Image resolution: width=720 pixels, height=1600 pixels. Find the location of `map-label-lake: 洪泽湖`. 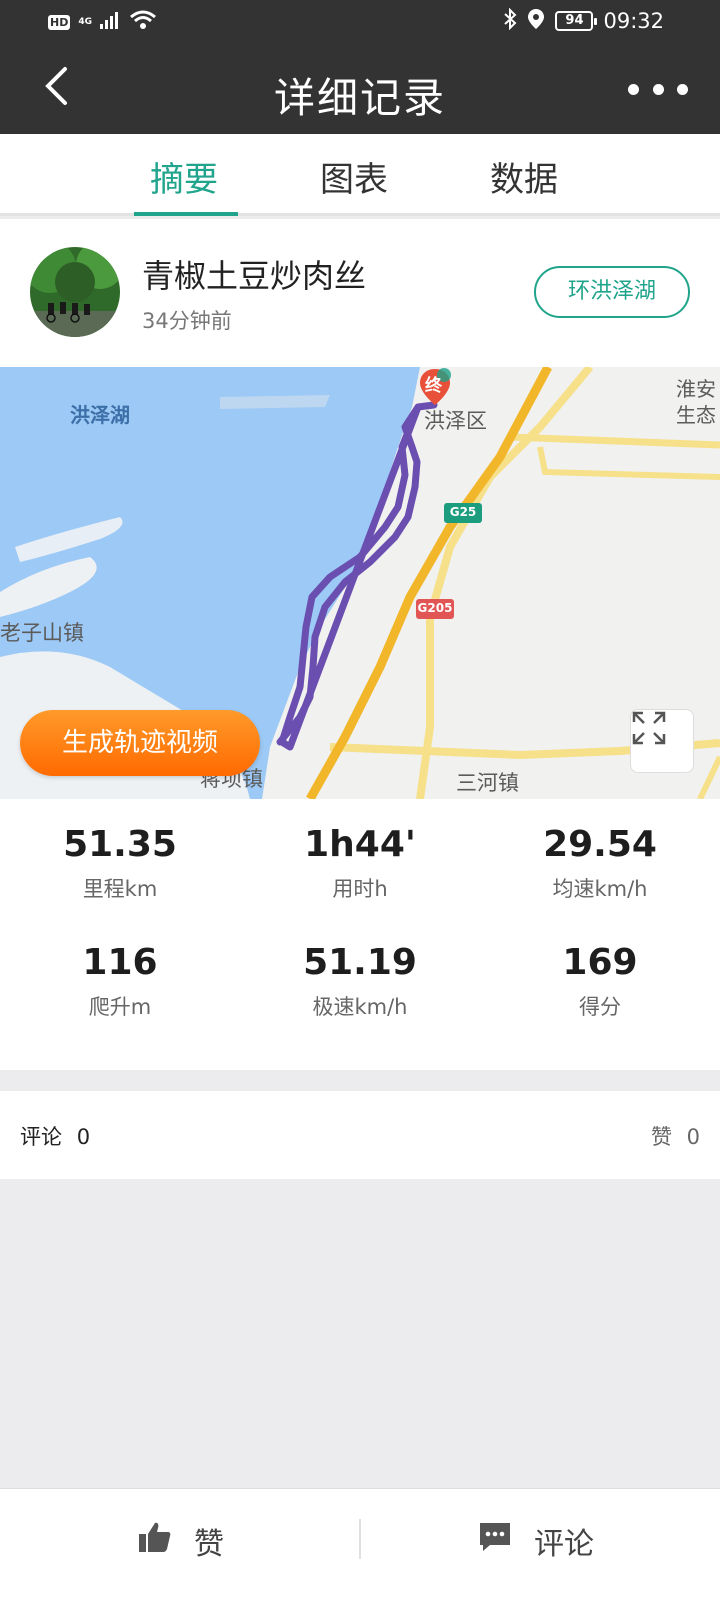

map-label-lake: 洪泽湖 is located at coordinates (100, 415).